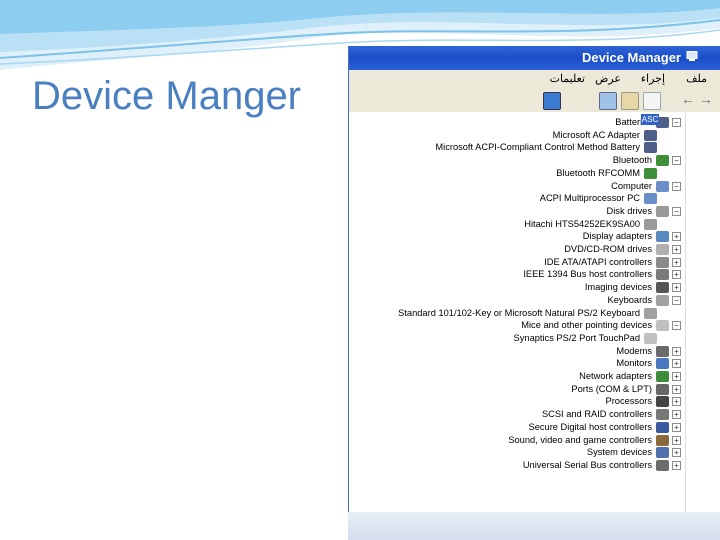 Image resolution: width=720 pixels, height=540 pixels. What do you see at coordinates (517, 122) in the screenshot?
I see `tree-category: Batteries −` at bounding box center [517, 122].